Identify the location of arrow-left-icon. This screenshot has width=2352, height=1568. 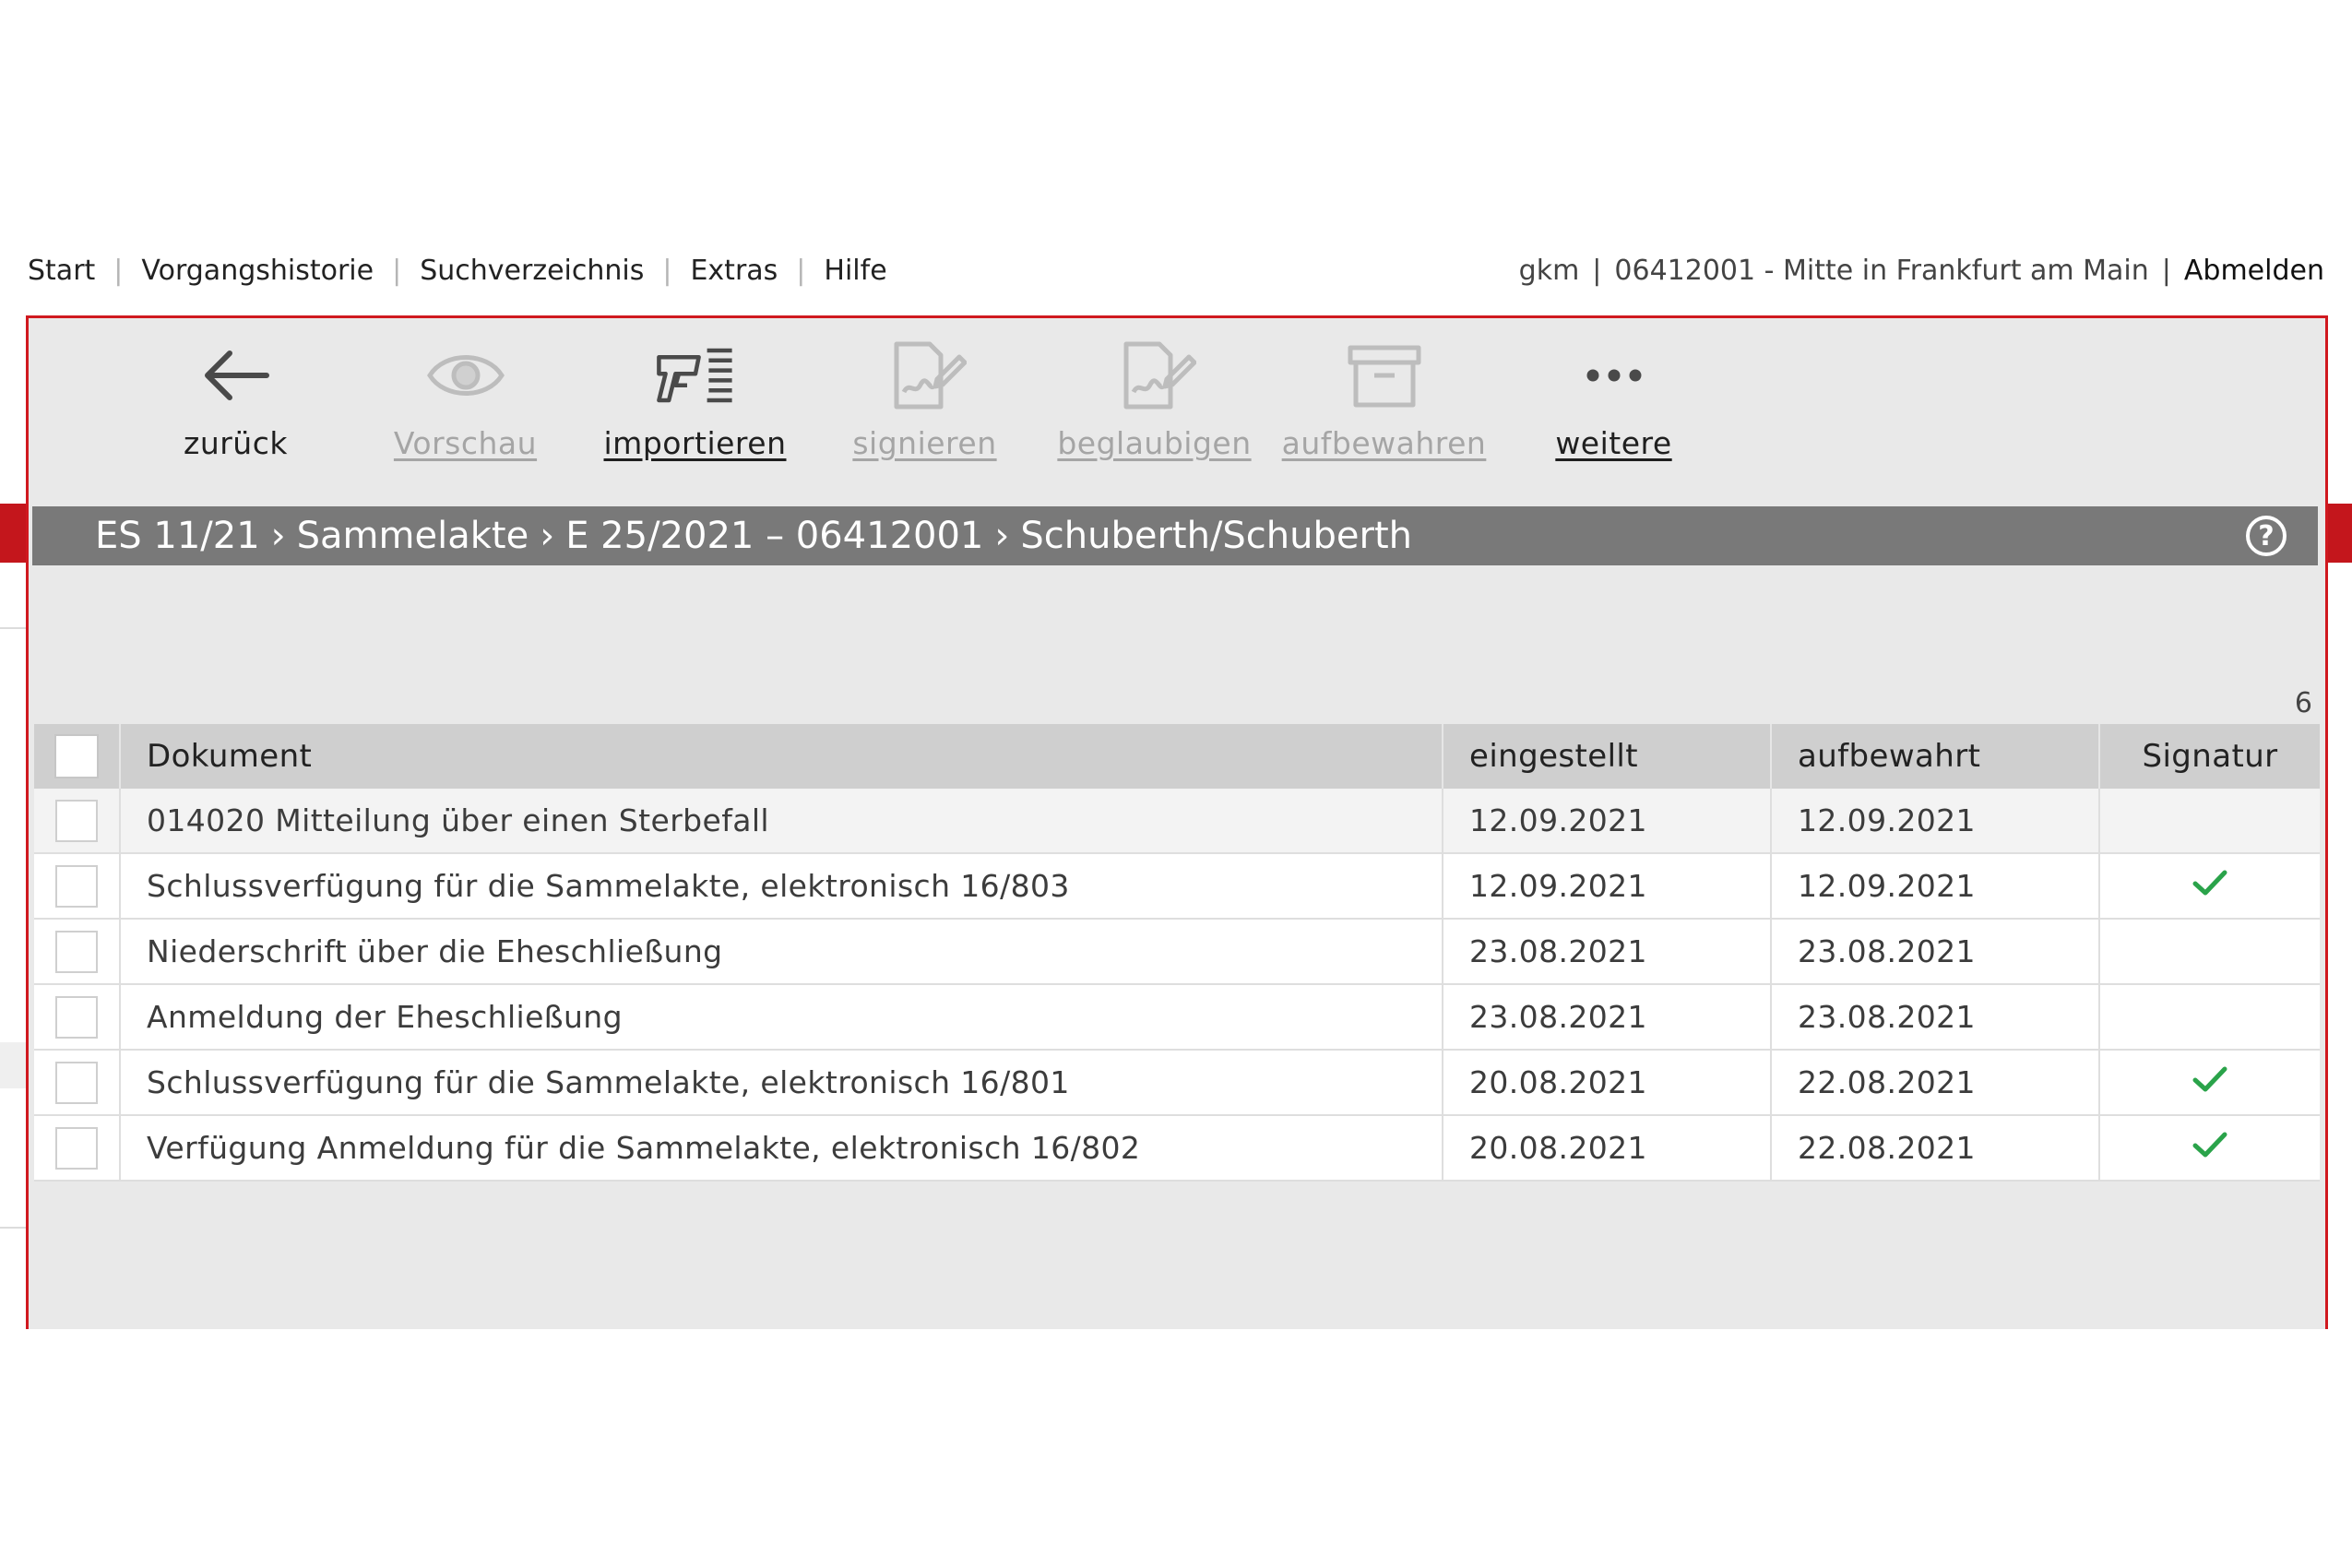
(236, 375).